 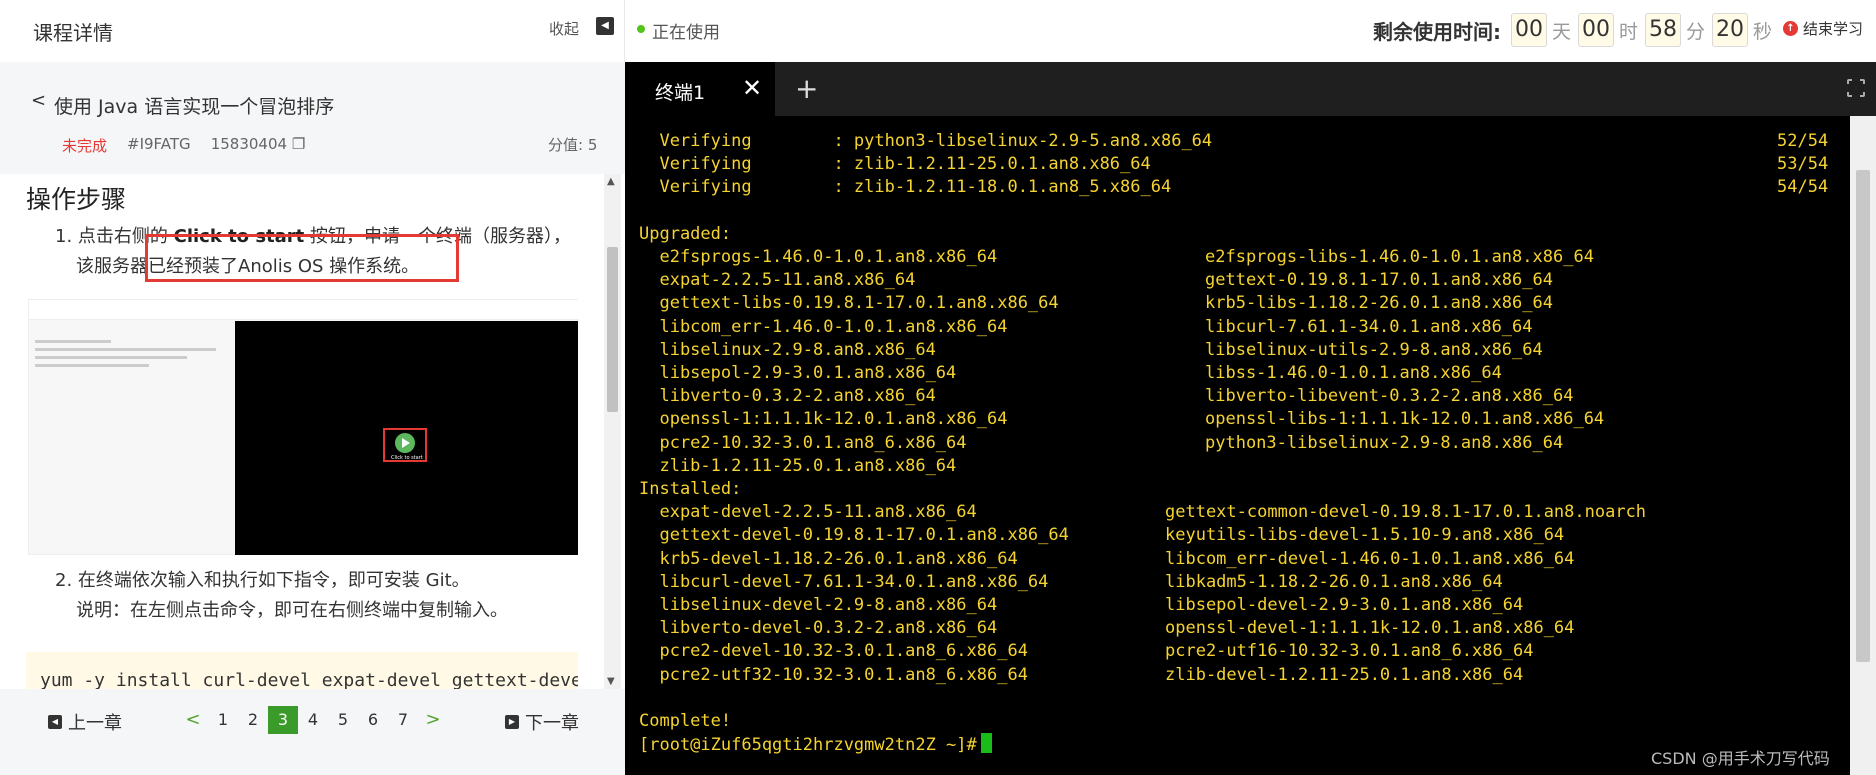 I want to click on close-icon: ✕, so click(x=752, y=88).